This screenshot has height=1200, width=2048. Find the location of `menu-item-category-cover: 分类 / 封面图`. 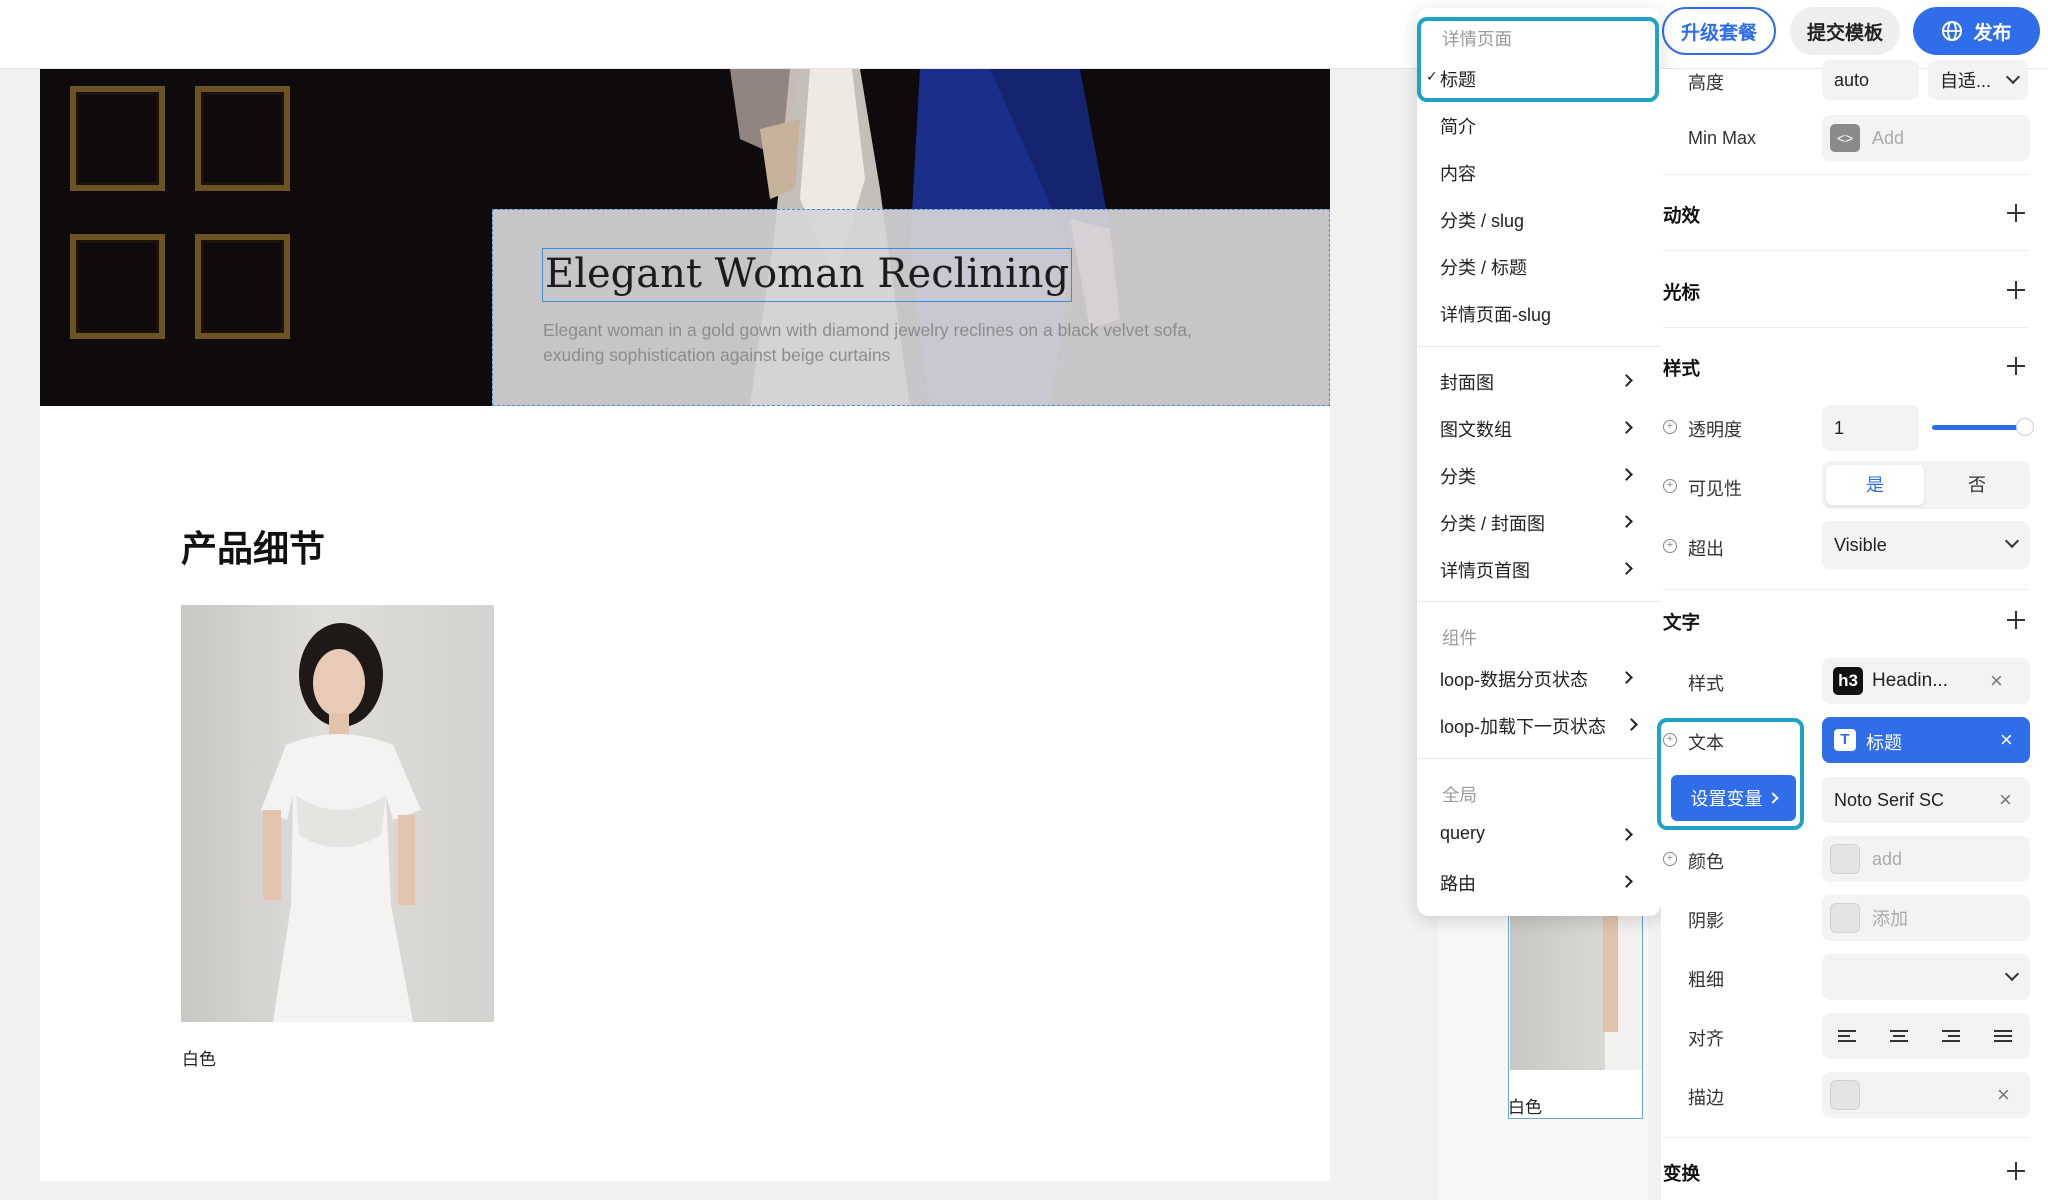

menu-item-category-cover: 分类 / 封面图 is located at coordinates (1492, 523).